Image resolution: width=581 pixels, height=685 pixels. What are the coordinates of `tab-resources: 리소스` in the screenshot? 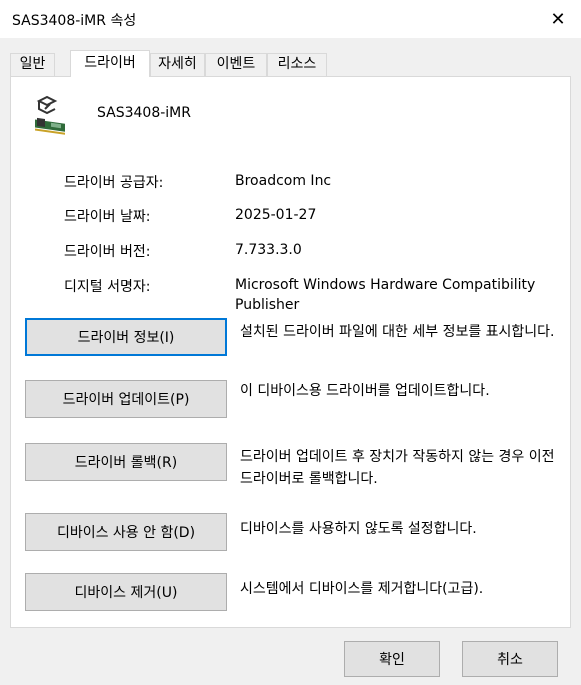 It's located at (297, 64).